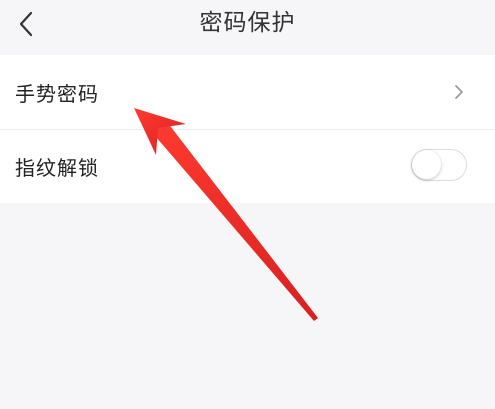  Describe the element at coordinates (426, 164) in the screenshot. I see `toggle-knob` at that location.